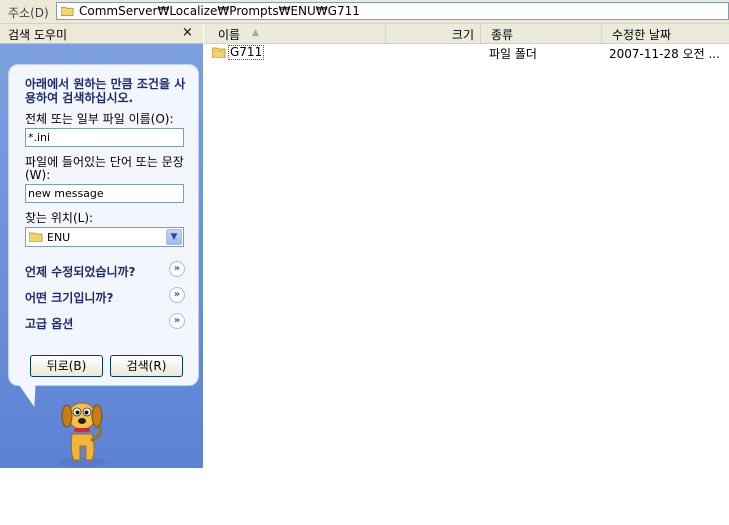 The image size is (729, 525). What do you see at coordinates (101, 34) in the screenshot?
I see `search-pane-header: 검색 도우미 ×` at bounding box center [101, 34].